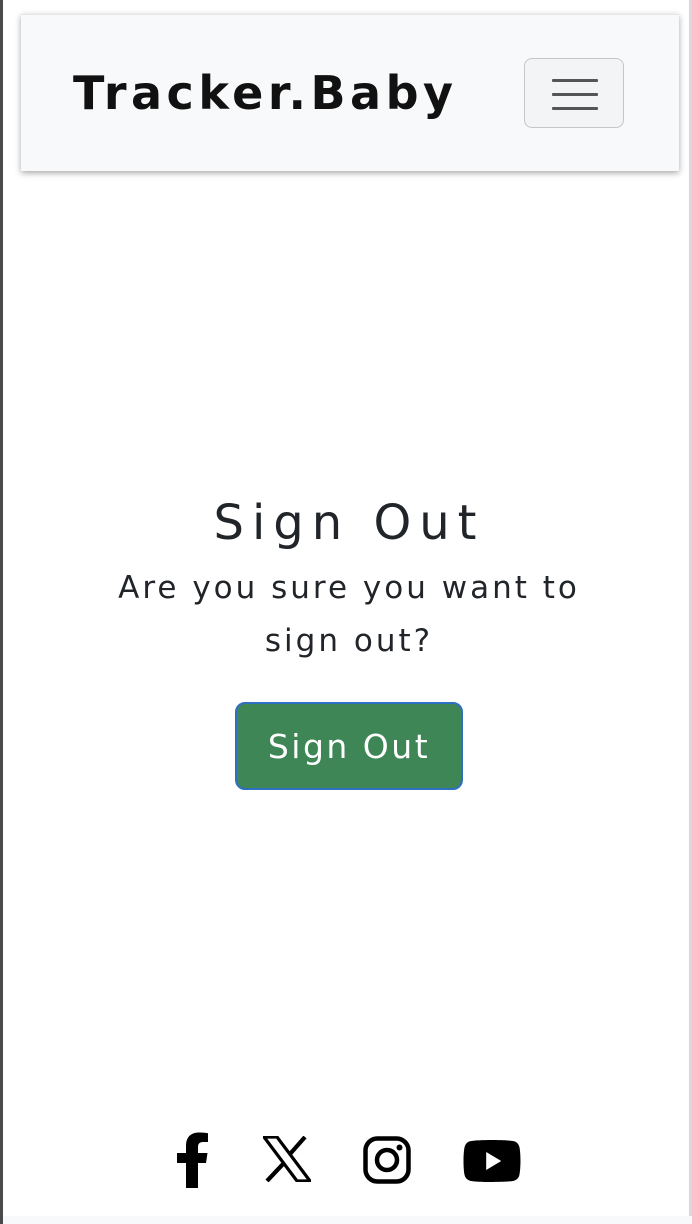  Describe the element at coordinates (492, 1161) in the screenshot. I see `youtube-icon` at that location.